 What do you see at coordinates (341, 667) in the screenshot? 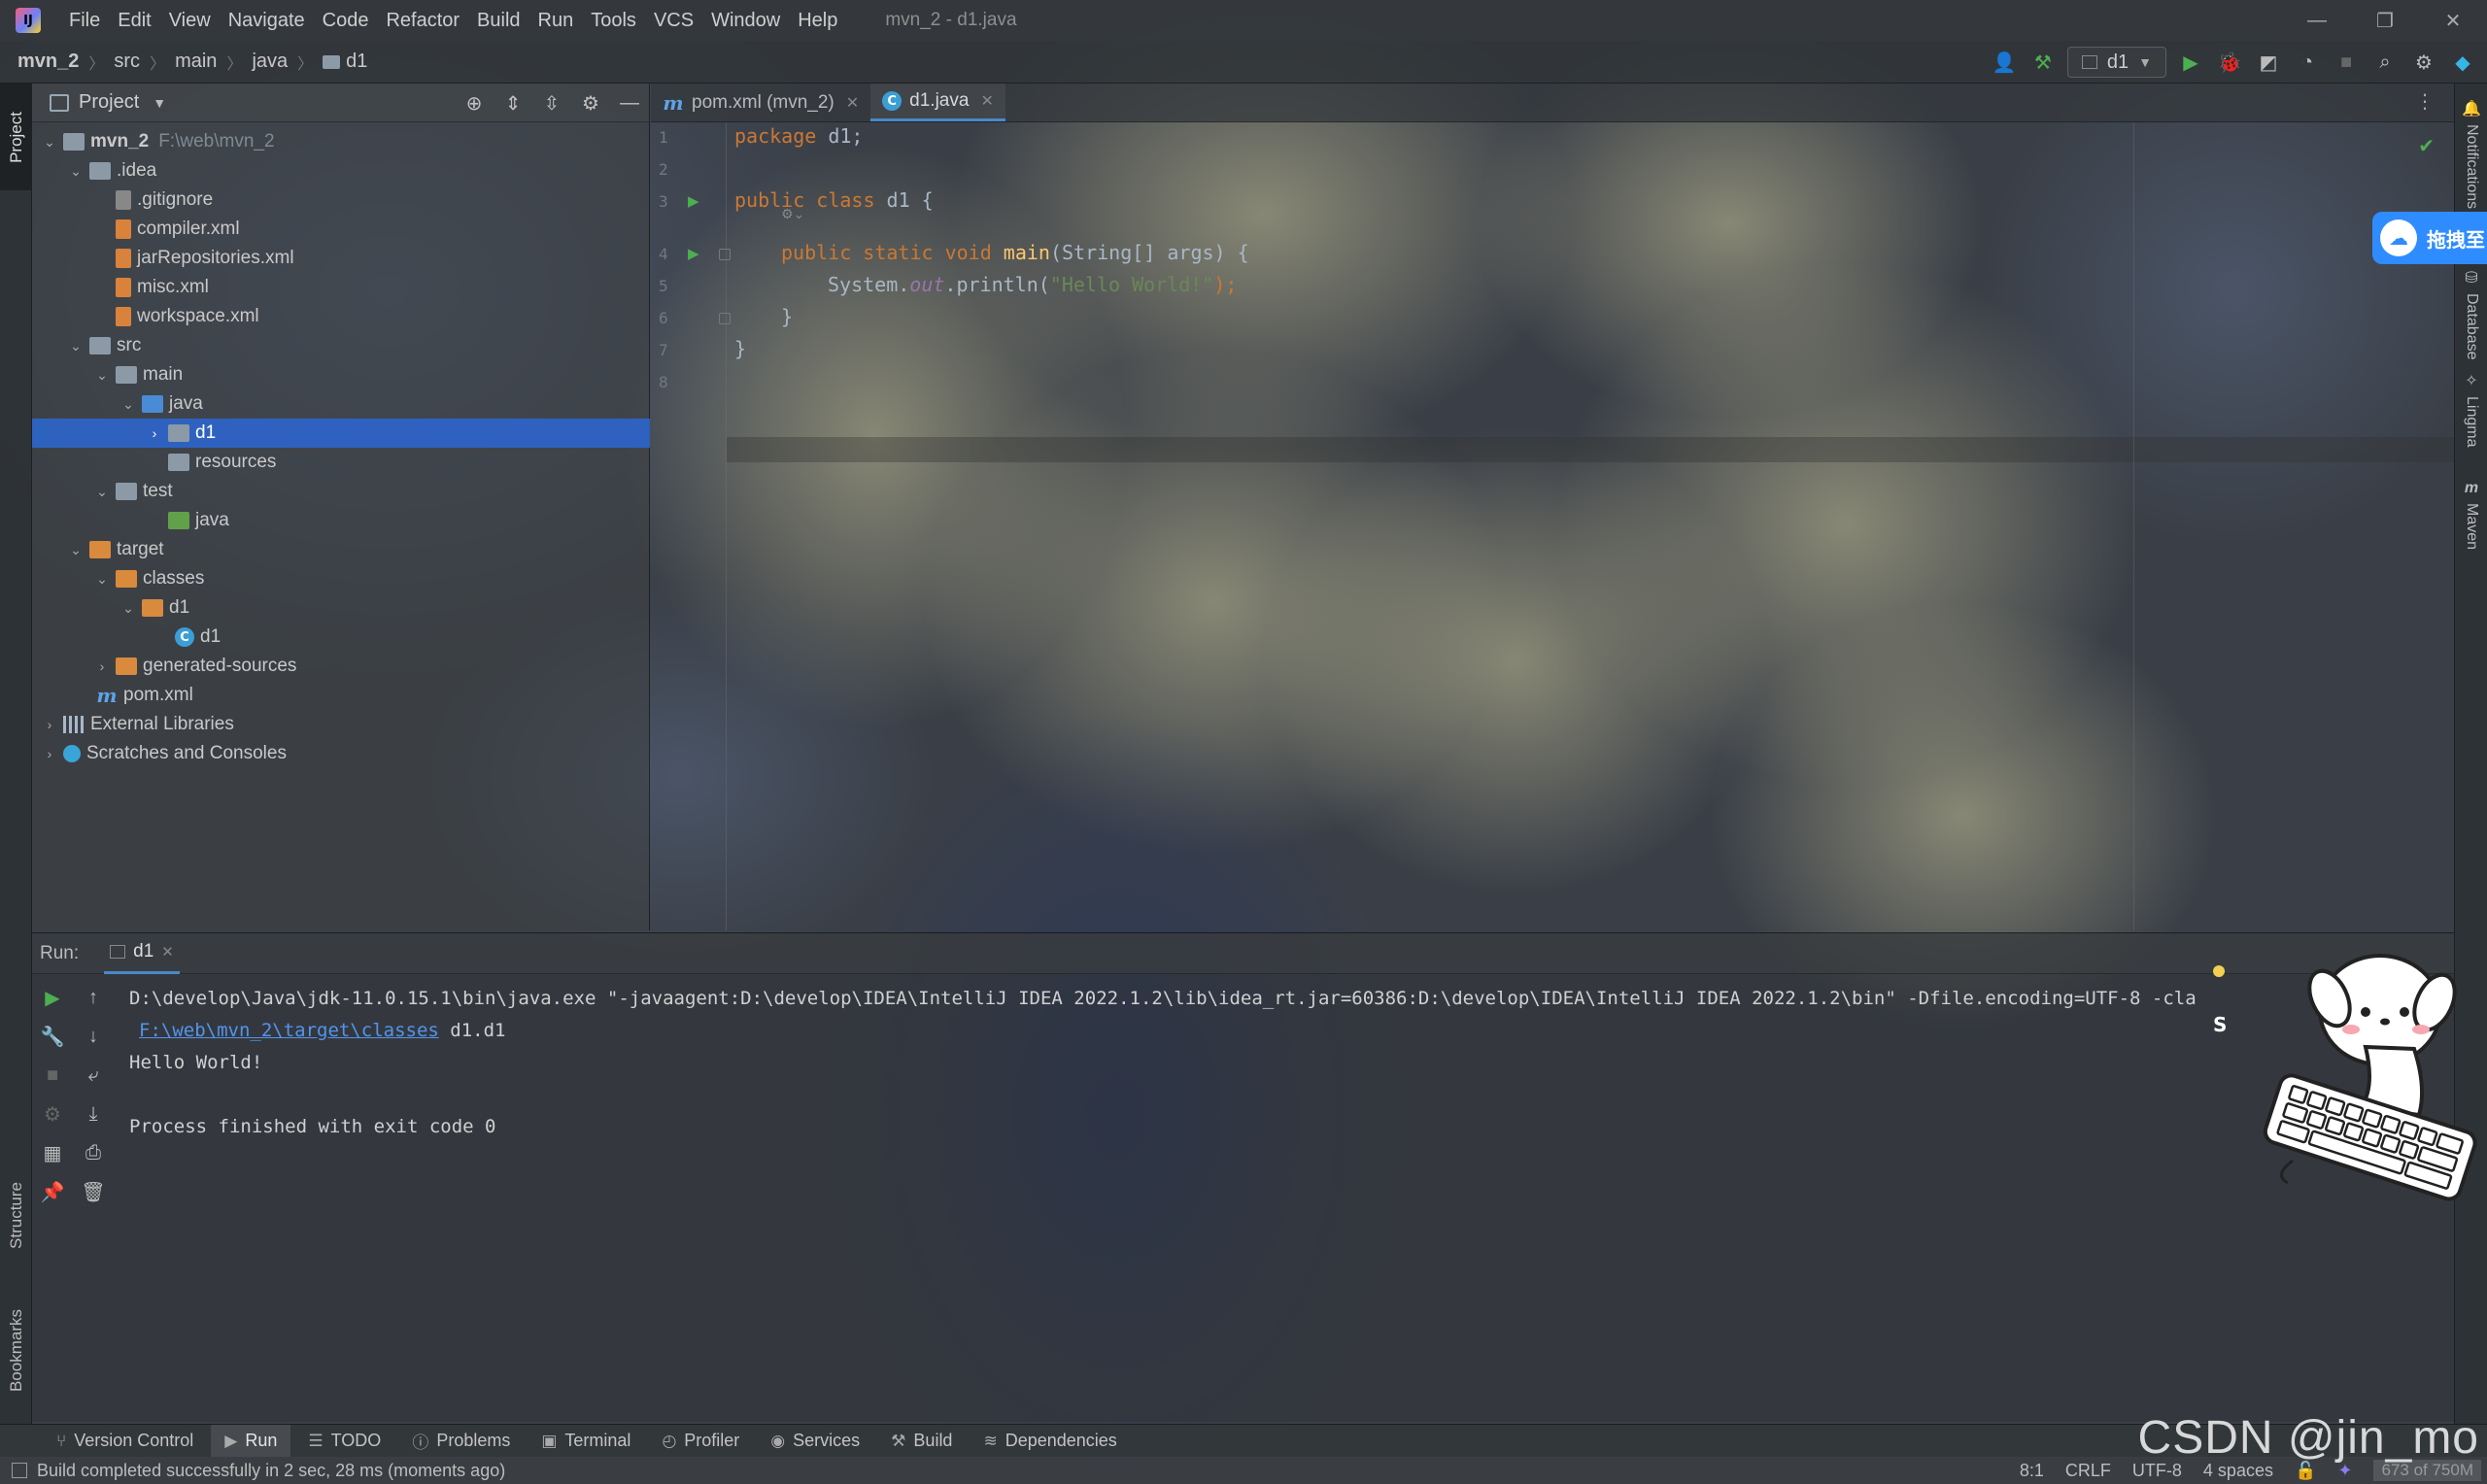
I see `tree-item-generated-sources: › generated-sources` at bounding box center [341, 667].